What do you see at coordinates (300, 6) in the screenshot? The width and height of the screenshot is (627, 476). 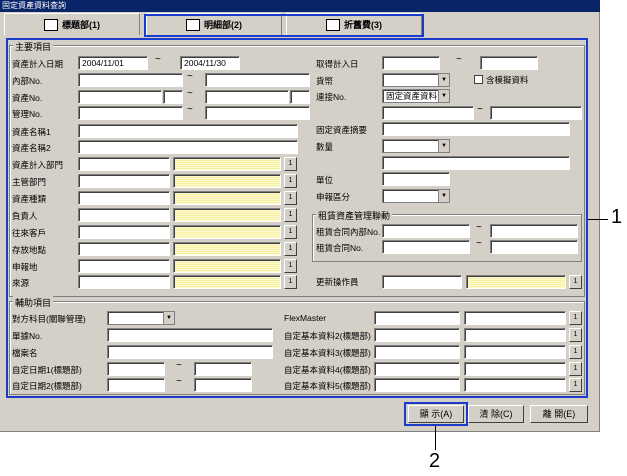 I see `window-title: 固定資產資料查詢` at bounding box center [300, 6].